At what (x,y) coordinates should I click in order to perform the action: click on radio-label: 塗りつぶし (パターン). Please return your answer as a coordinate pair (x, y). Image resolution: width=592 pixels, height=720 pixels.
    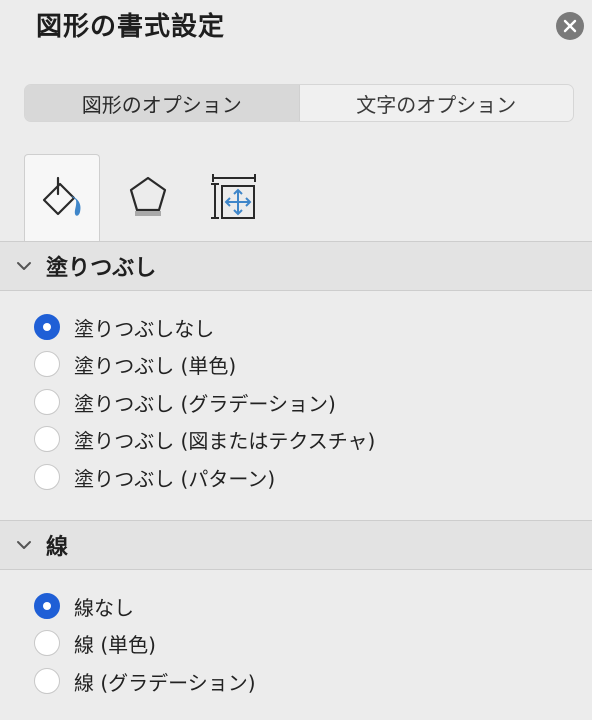
    Looking at the image, I should click on (175, 478).